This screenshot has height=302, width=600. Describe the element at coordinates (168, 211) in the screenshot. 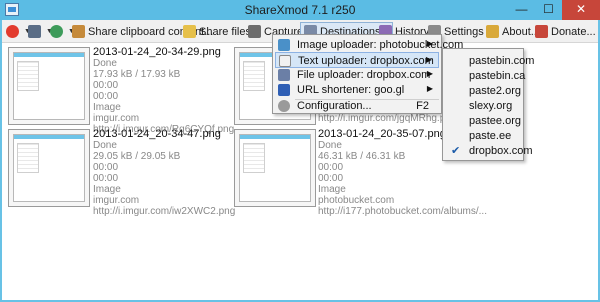

I see `upload-url: http://i.imgur.com/iw2XWC2.png` at that location.